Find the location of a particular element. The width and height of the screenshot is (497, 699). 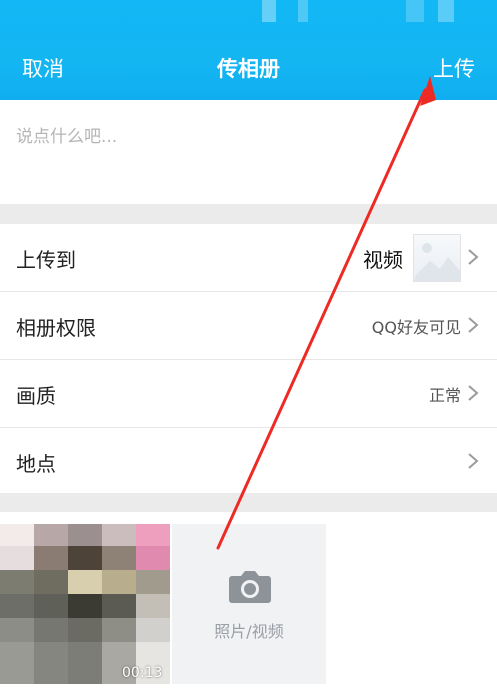

video-duration: 00:13 is located at coordinates (142, 673).